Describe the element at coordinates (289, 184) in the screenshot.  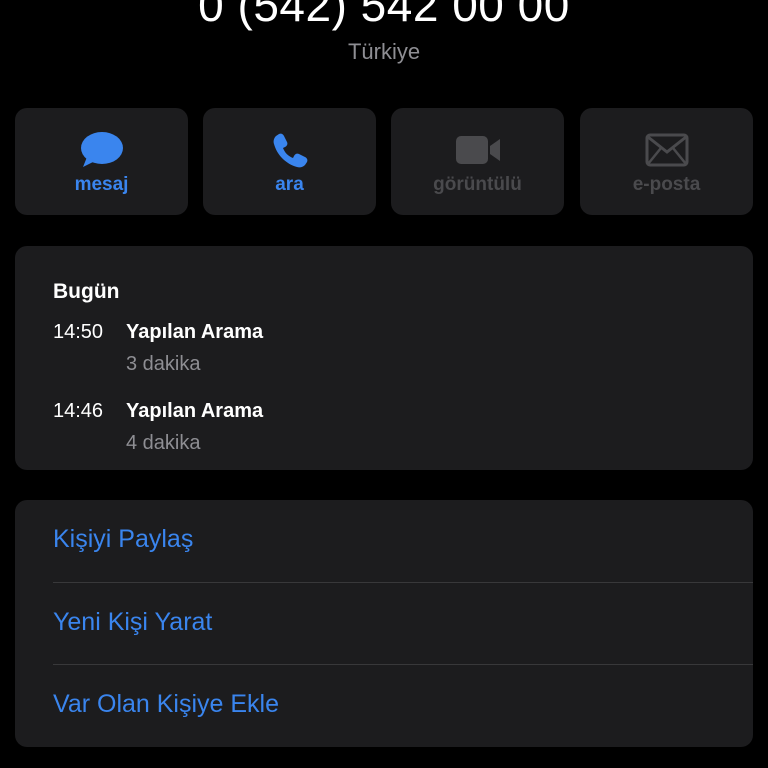
I see `call-button-label: ara` at that location.